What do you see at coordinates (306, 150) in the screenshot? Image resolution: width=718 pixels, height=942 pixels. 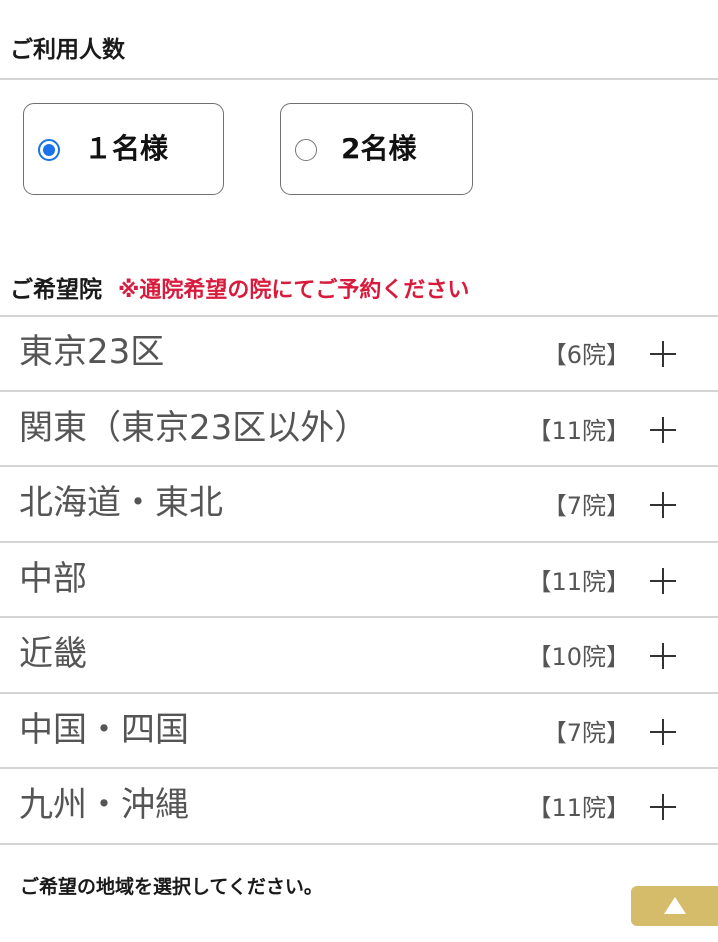 I see `radio-button-unchecked` at bounding box center [306, 150].